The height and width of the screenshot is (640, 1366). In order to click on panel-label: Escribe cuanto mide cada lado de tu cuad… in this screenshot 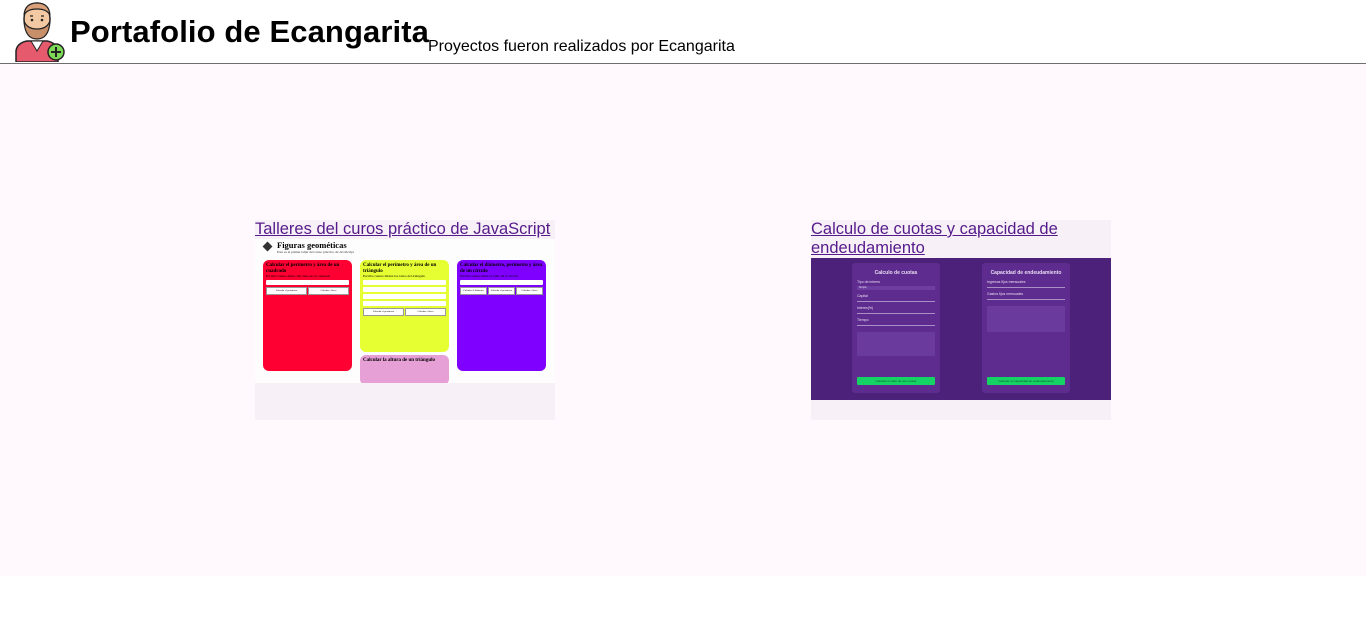, I will do `click(298, 276)`.